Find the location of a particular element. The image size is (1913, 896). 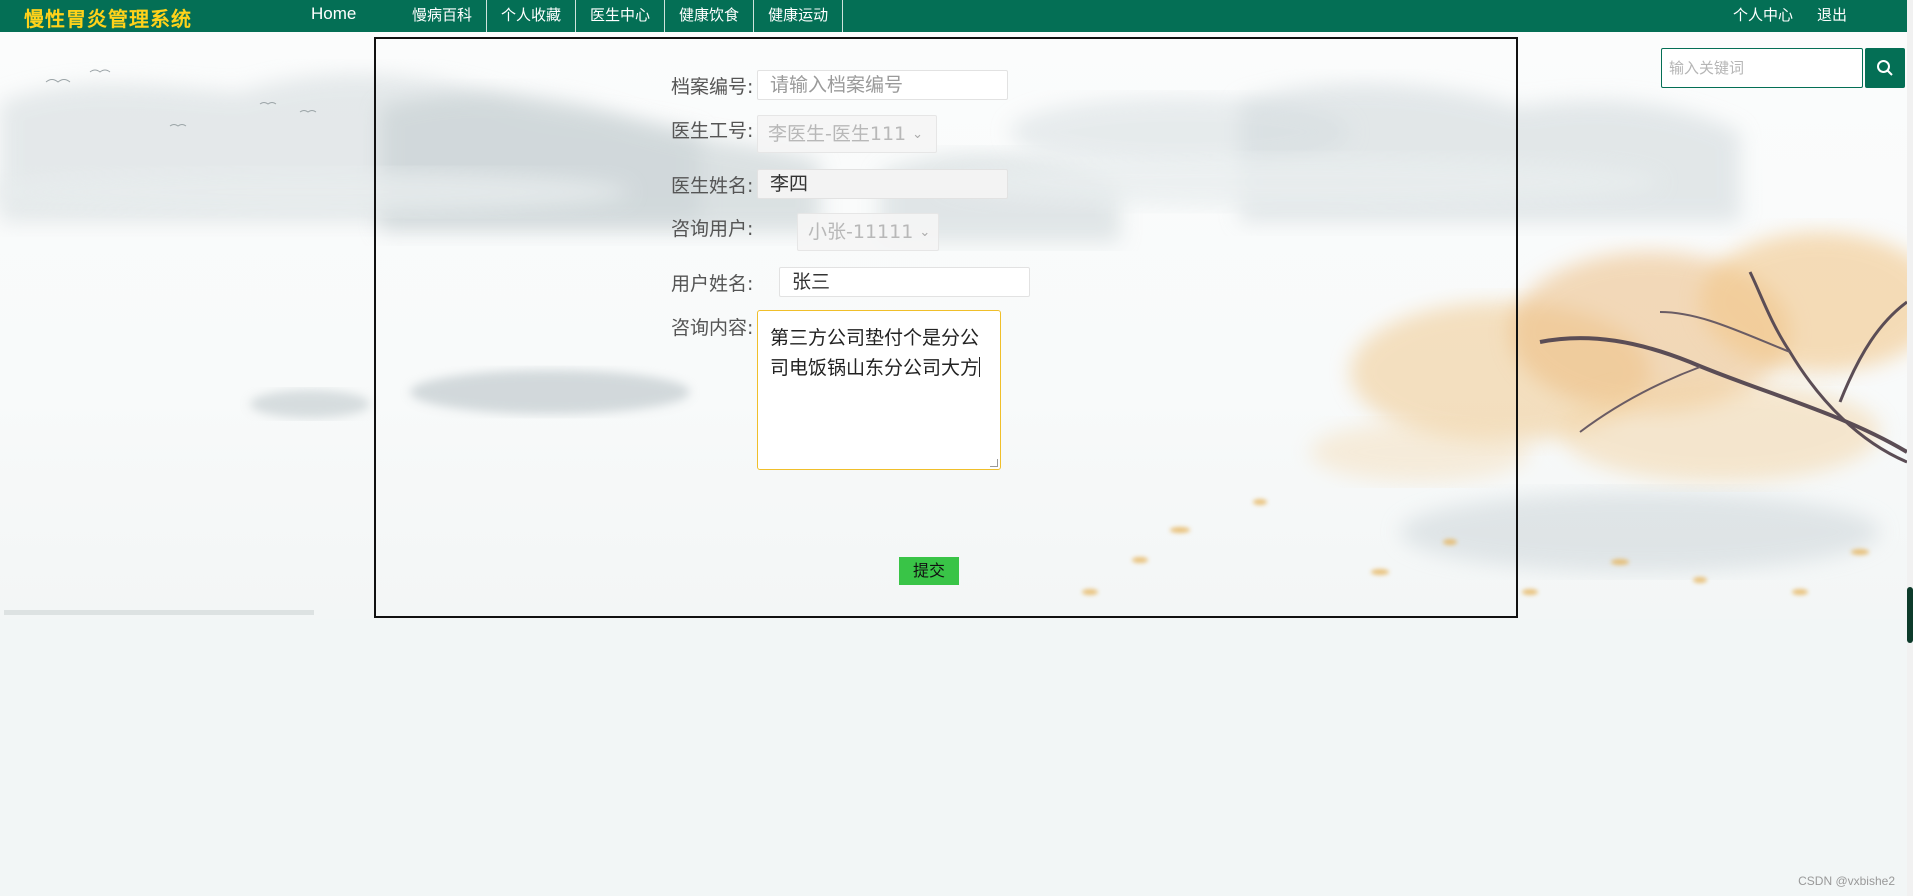

consult-user-select: 小张-11111 ⌄ is located at coordinates (868, 232).